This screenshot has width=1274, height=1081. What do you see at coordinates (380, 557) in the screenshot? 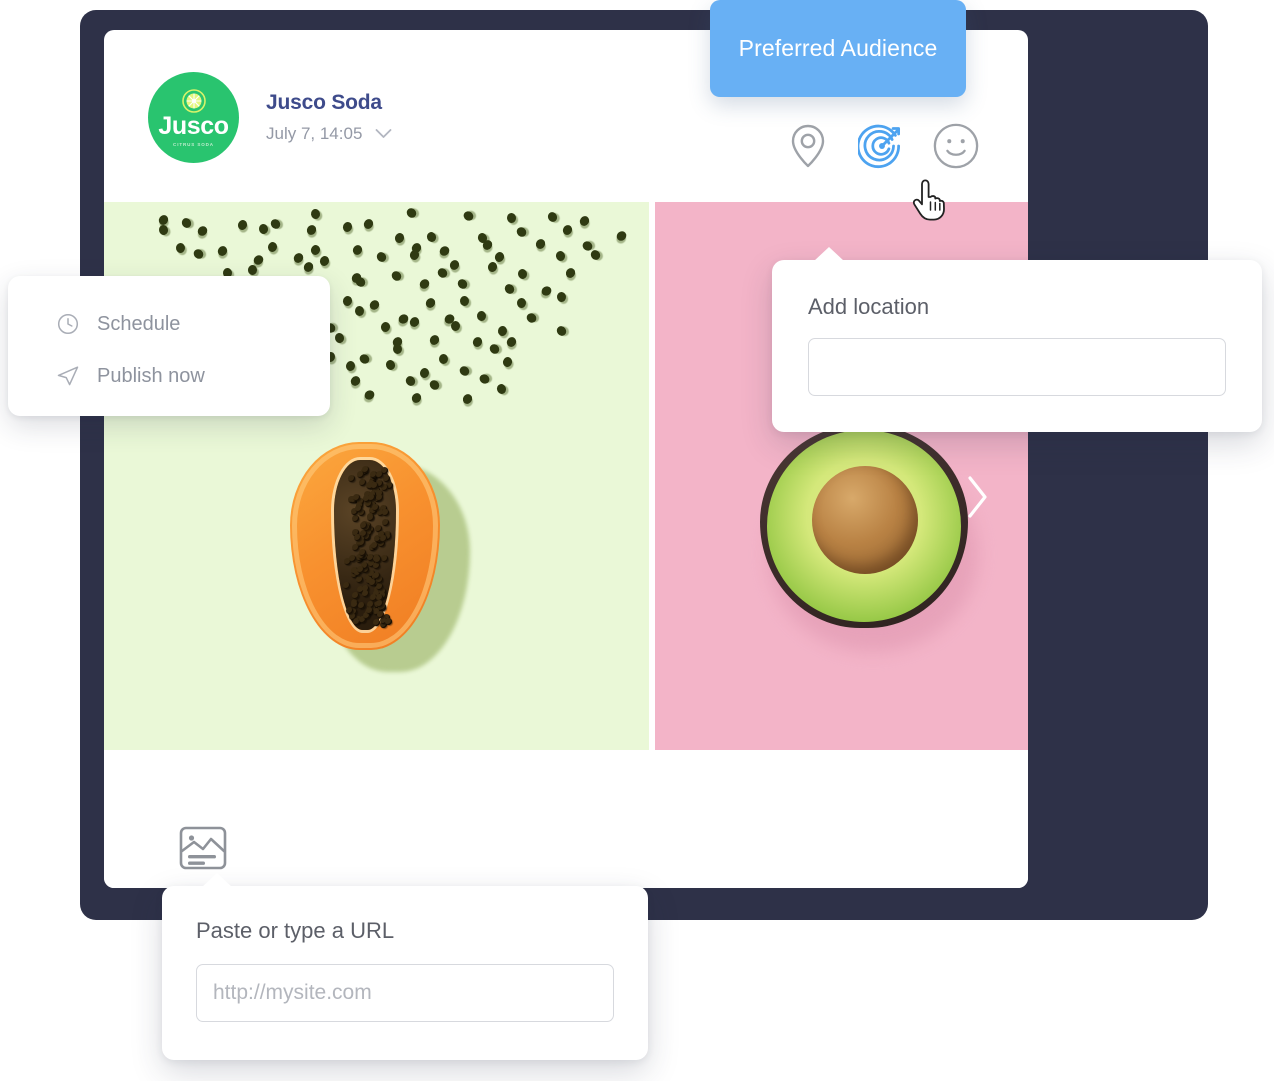
I see `papaya-half` at bounding box center [380, 557].